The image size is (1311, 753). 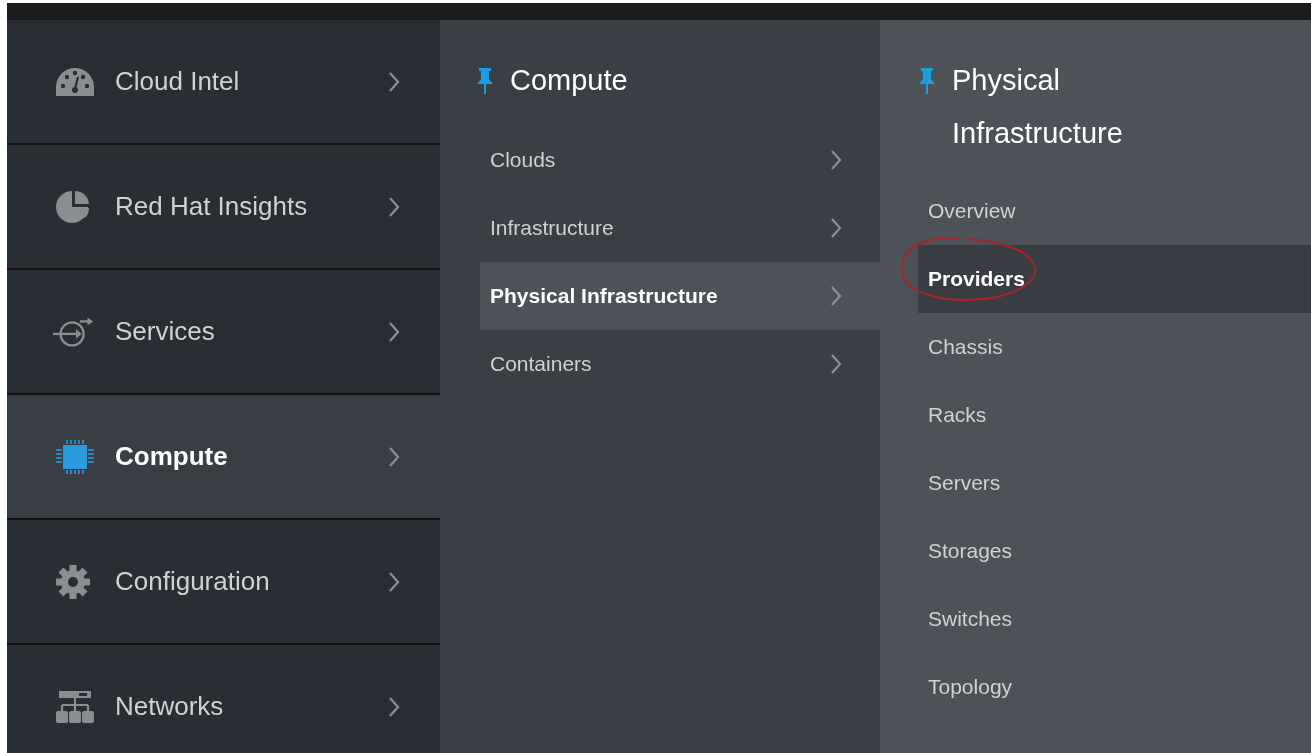 What do you see at coordinates (223, 457) in the screenshot?
I see `menu-item: Compute` at bounding box center [223, 457].